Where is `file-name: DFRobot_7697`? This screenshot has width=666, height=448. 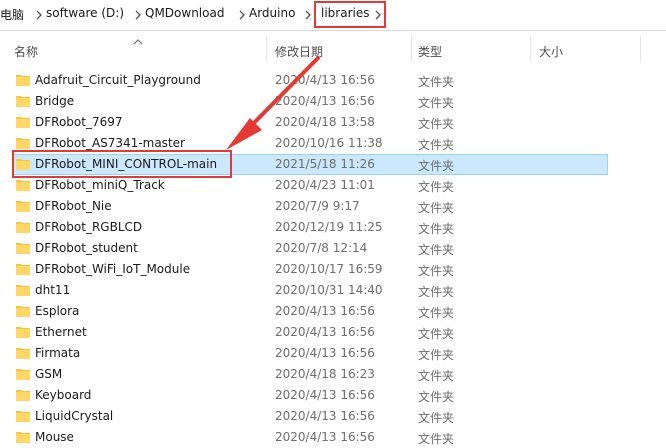 file-name: DFRobot_7697 is located at coordinates (79, 122).